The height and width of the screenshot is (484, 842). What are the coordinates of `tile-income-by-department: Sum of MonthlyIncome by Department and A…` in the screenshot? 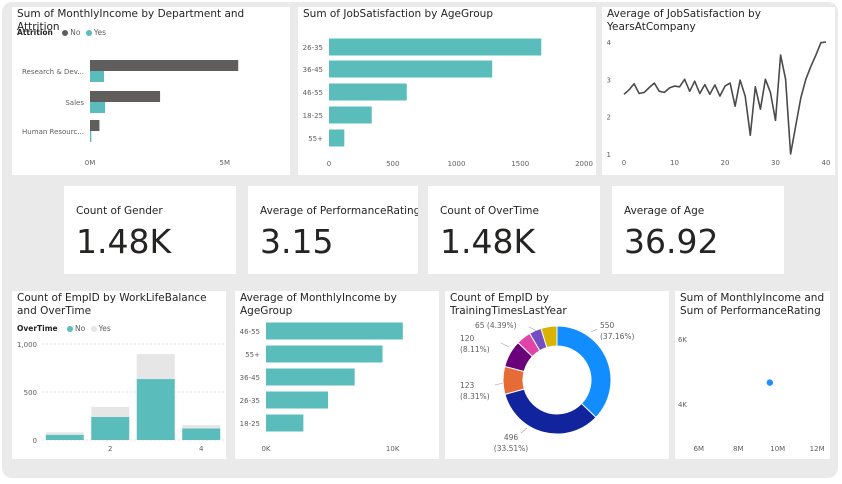 It's located at (151, 91).